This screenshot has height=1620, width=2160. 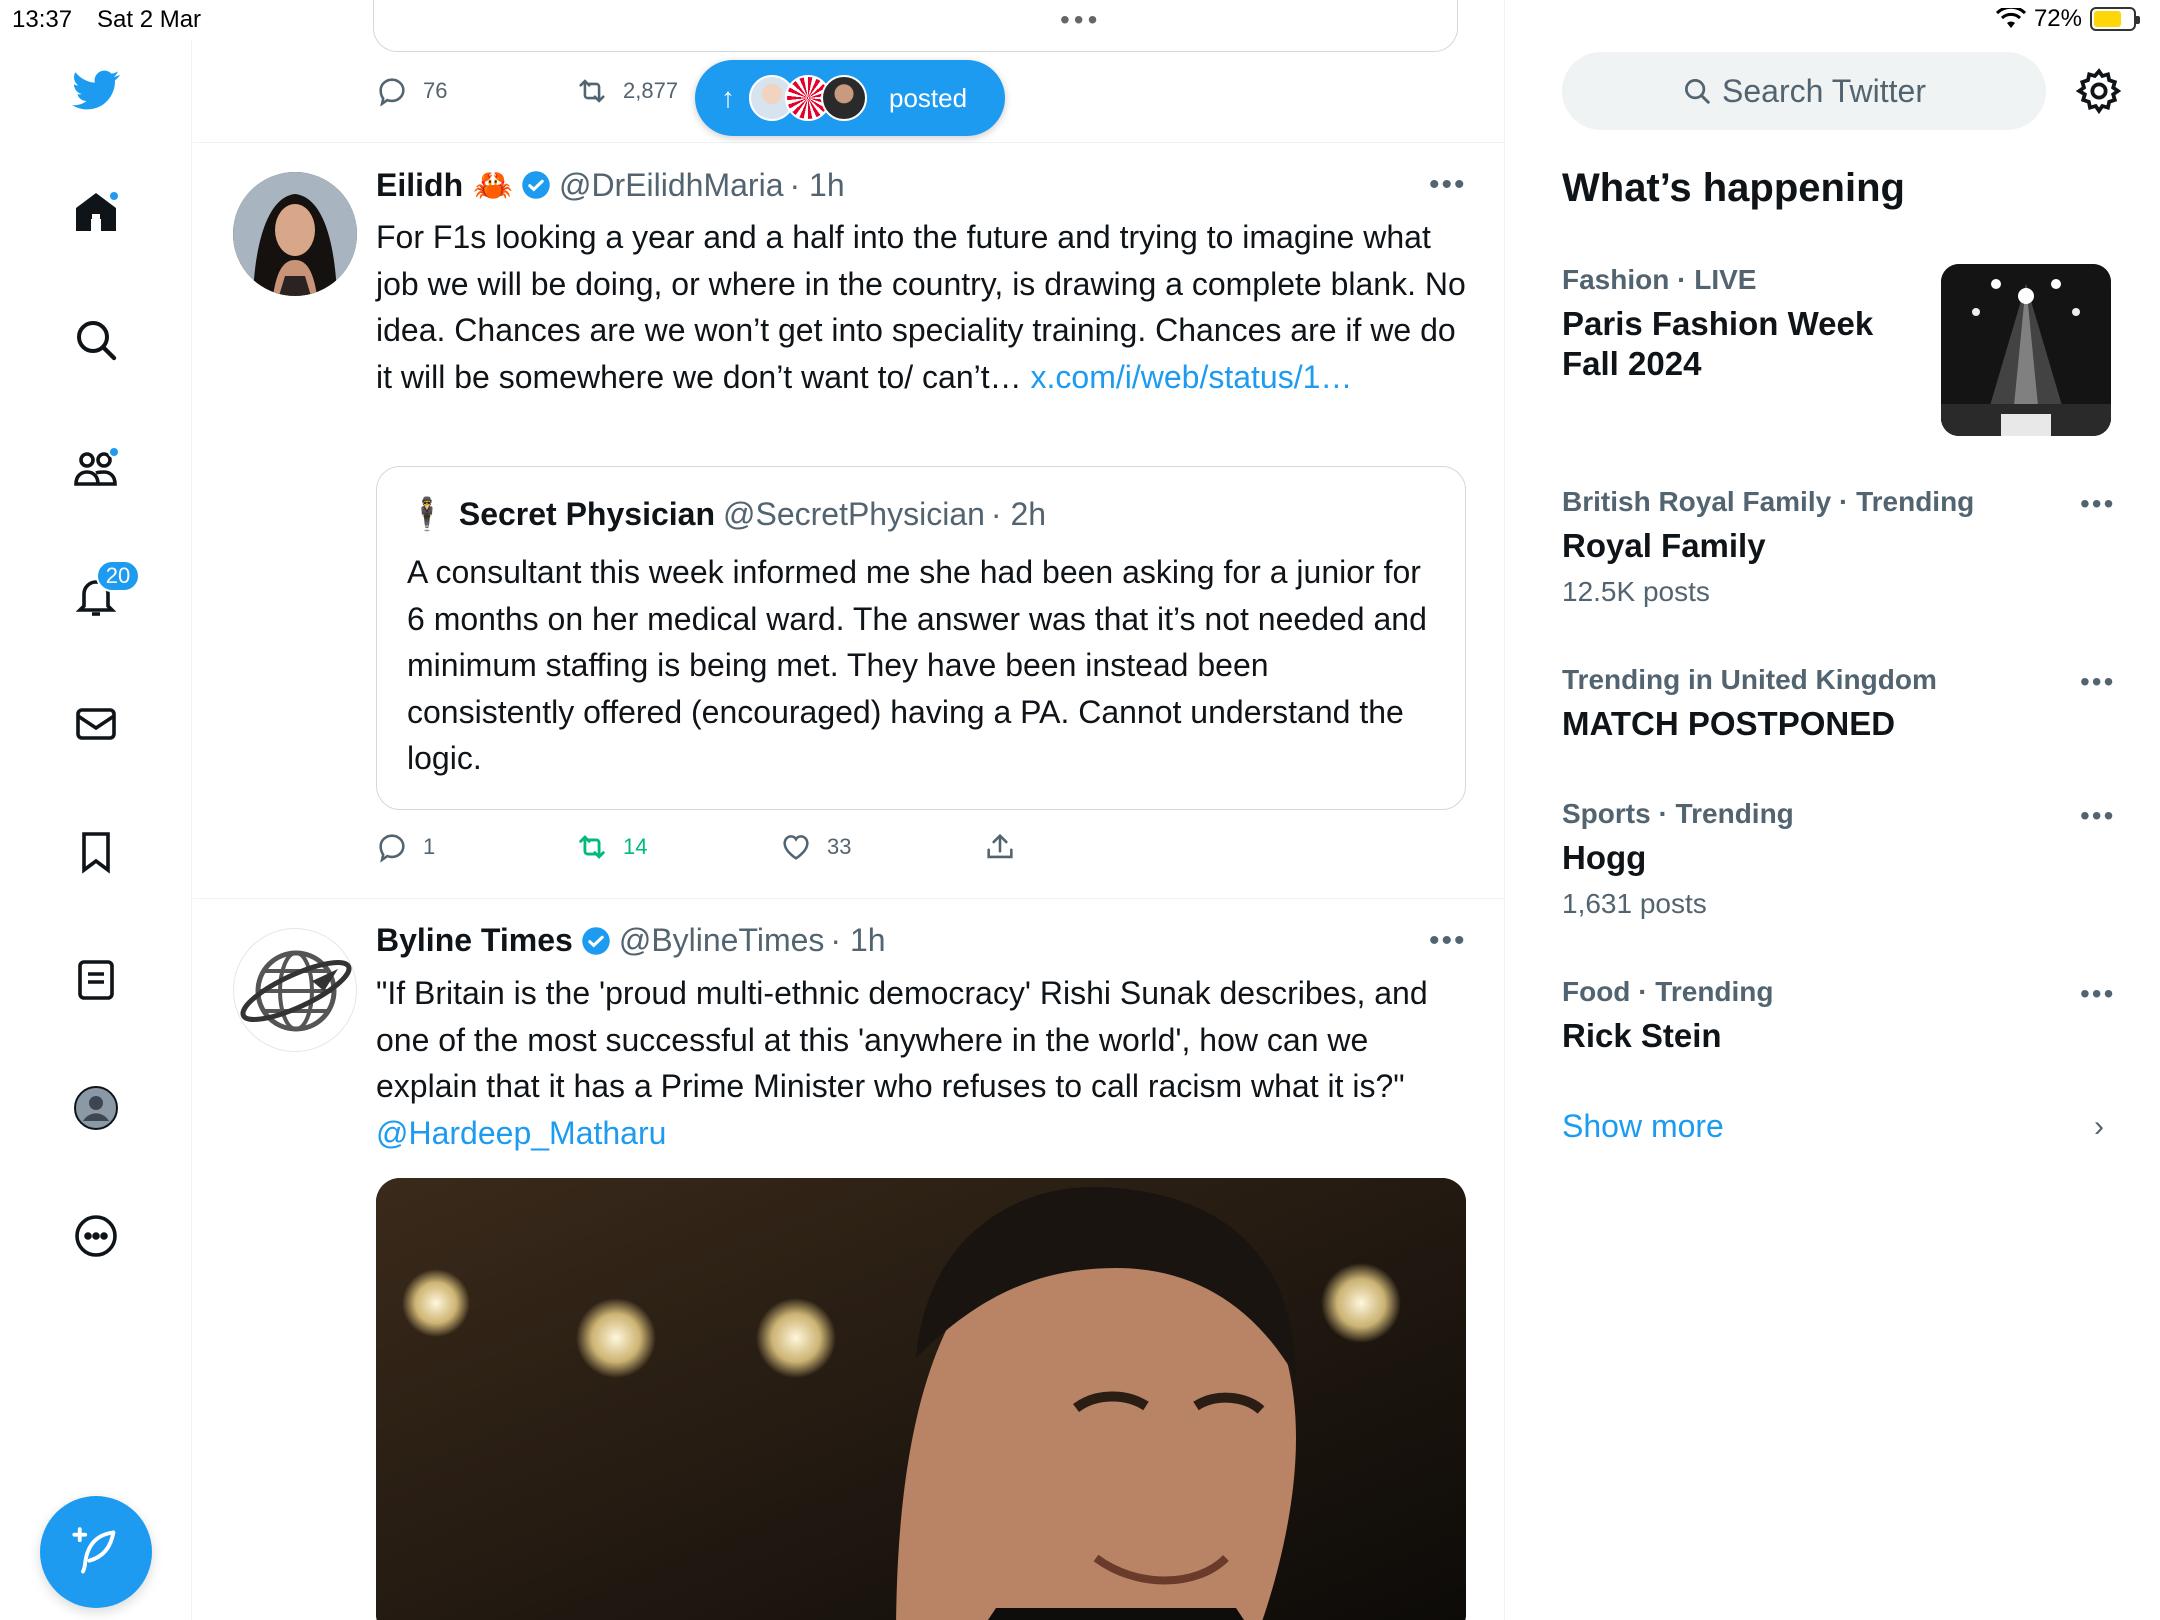 I want to click on communities-icon, so click(x=96, y=468).